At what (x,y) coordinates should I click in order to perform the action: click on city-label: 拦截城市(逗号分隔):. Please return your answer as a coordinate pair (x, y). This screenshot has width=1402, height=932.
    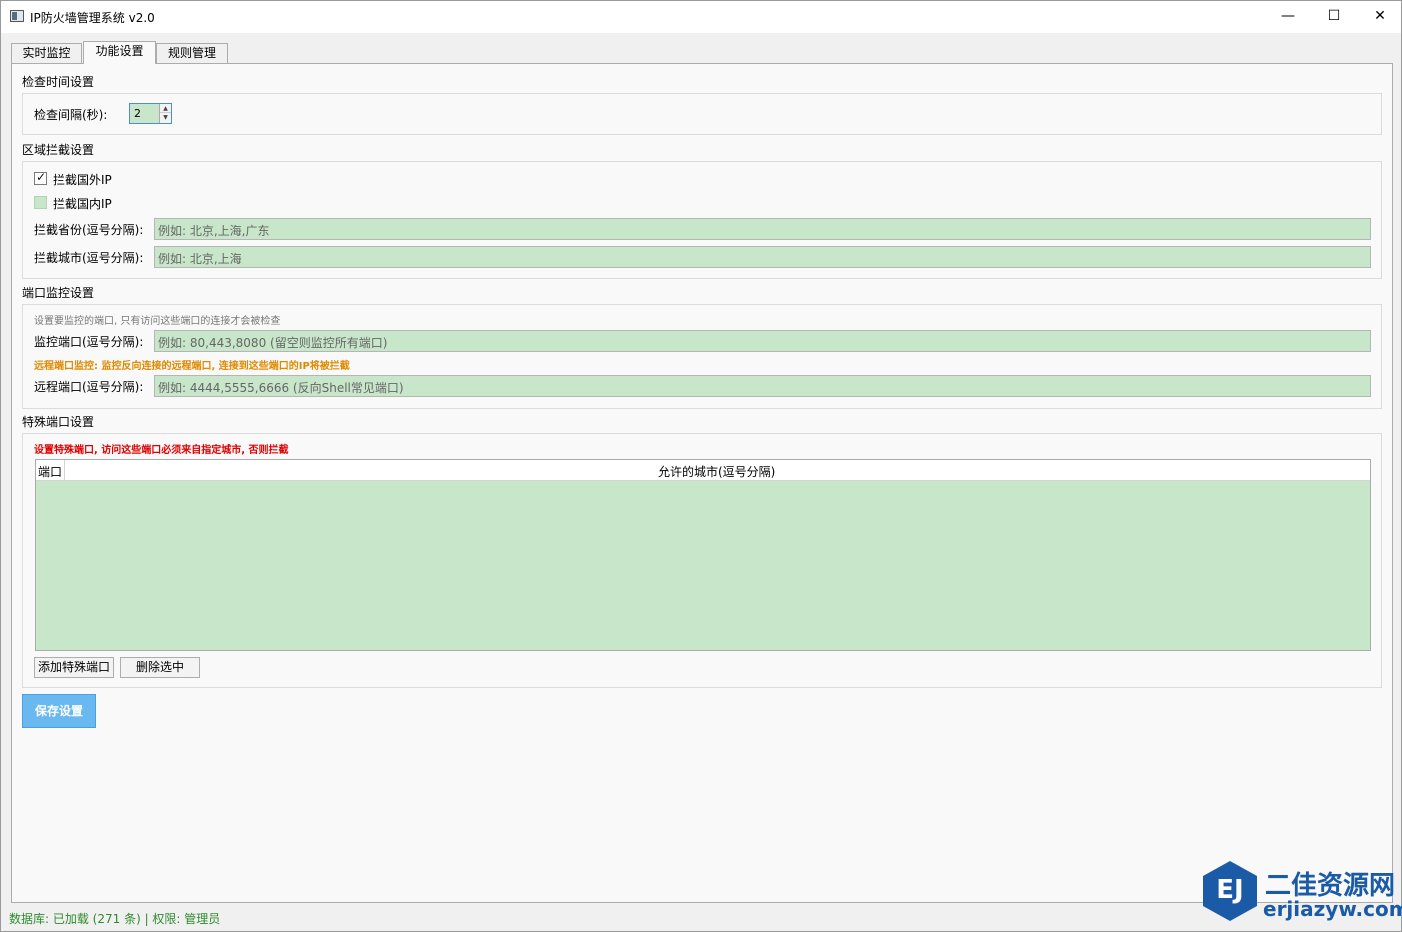
    Looking at the image, I should click on (89, 258).